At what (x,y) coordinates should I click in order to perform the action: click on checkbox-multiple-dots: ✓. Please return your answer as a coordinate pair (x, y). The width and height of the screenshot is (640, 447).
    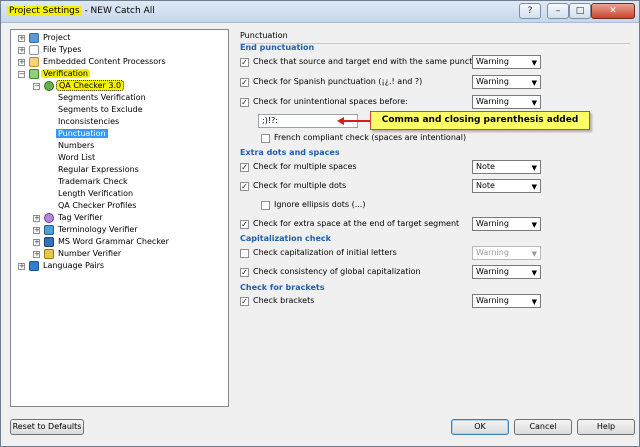
    Looking at the image, I should click on (244, 186).